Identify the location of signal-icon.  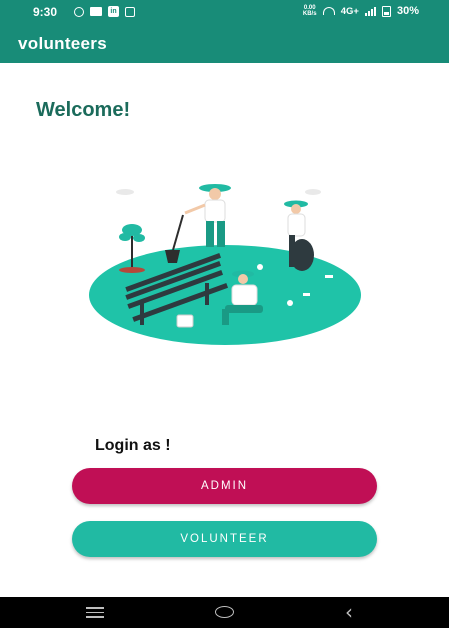
(370, 11).